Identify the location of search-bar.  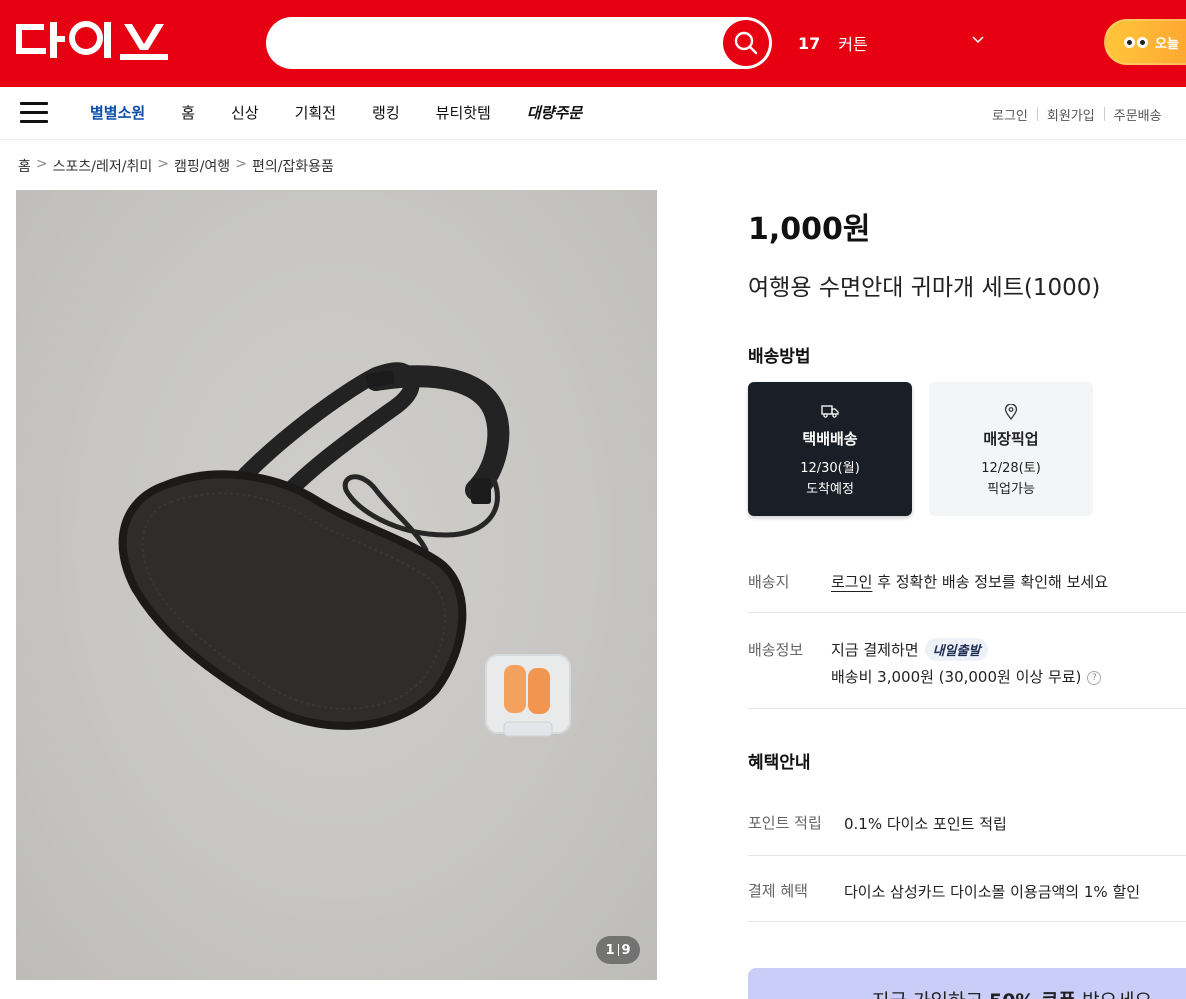
(519, 43).